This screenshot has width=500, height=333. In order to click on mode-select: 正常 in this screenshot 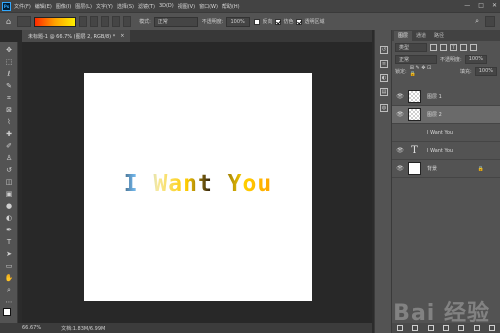, I will do `click(175, 21)`.